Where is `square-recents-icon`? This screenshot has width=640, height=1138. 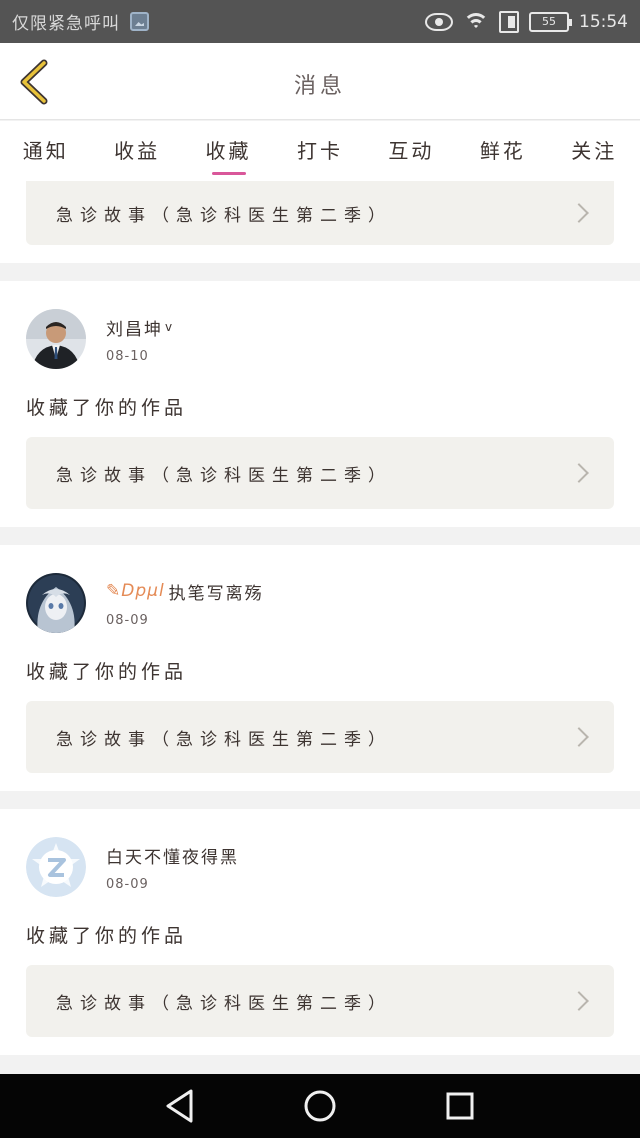 square-recents-icon is located at coordinates (460, 1106).